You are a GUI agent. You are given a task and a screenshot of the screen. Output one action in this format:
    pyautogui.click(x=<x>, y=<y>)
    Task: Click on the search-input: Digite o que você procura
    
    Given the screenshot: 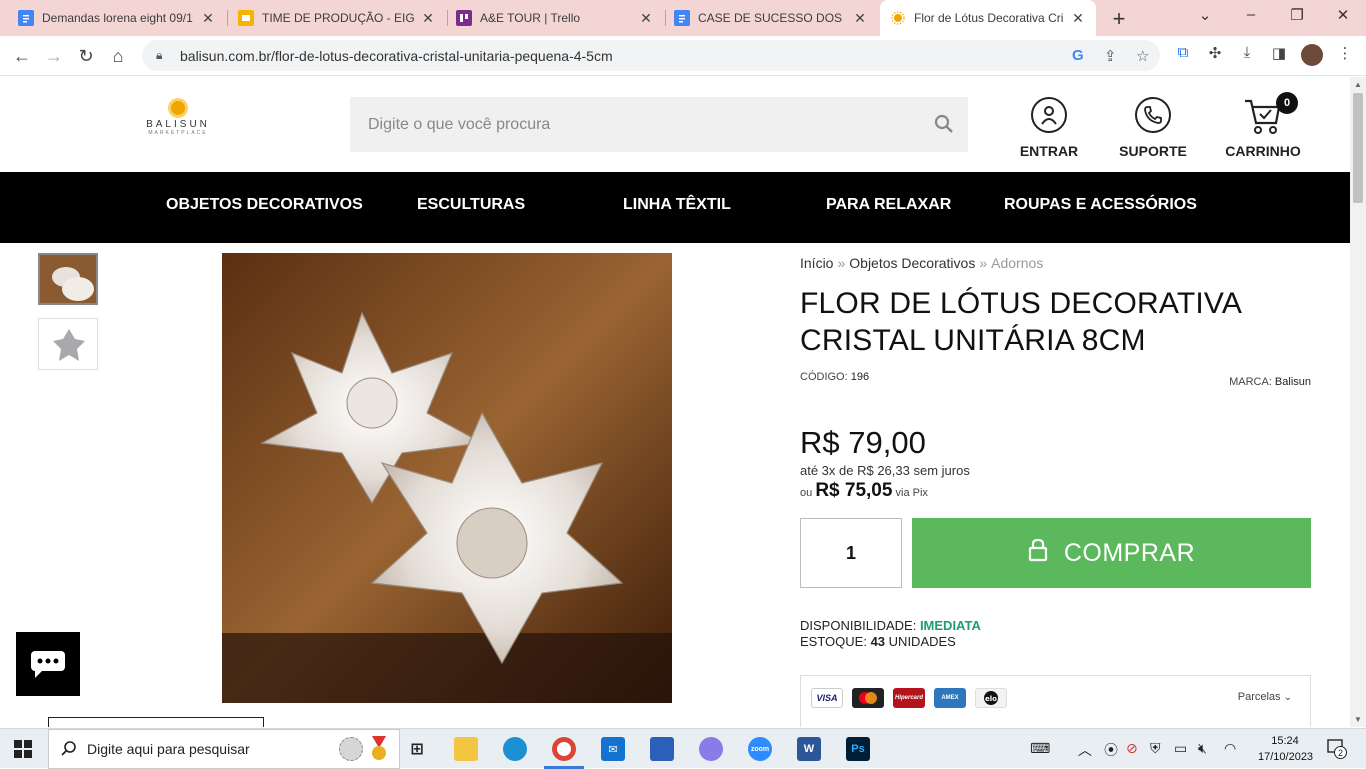 What is the action you would take?
    pyautogui.click(x=659, y=124)
    